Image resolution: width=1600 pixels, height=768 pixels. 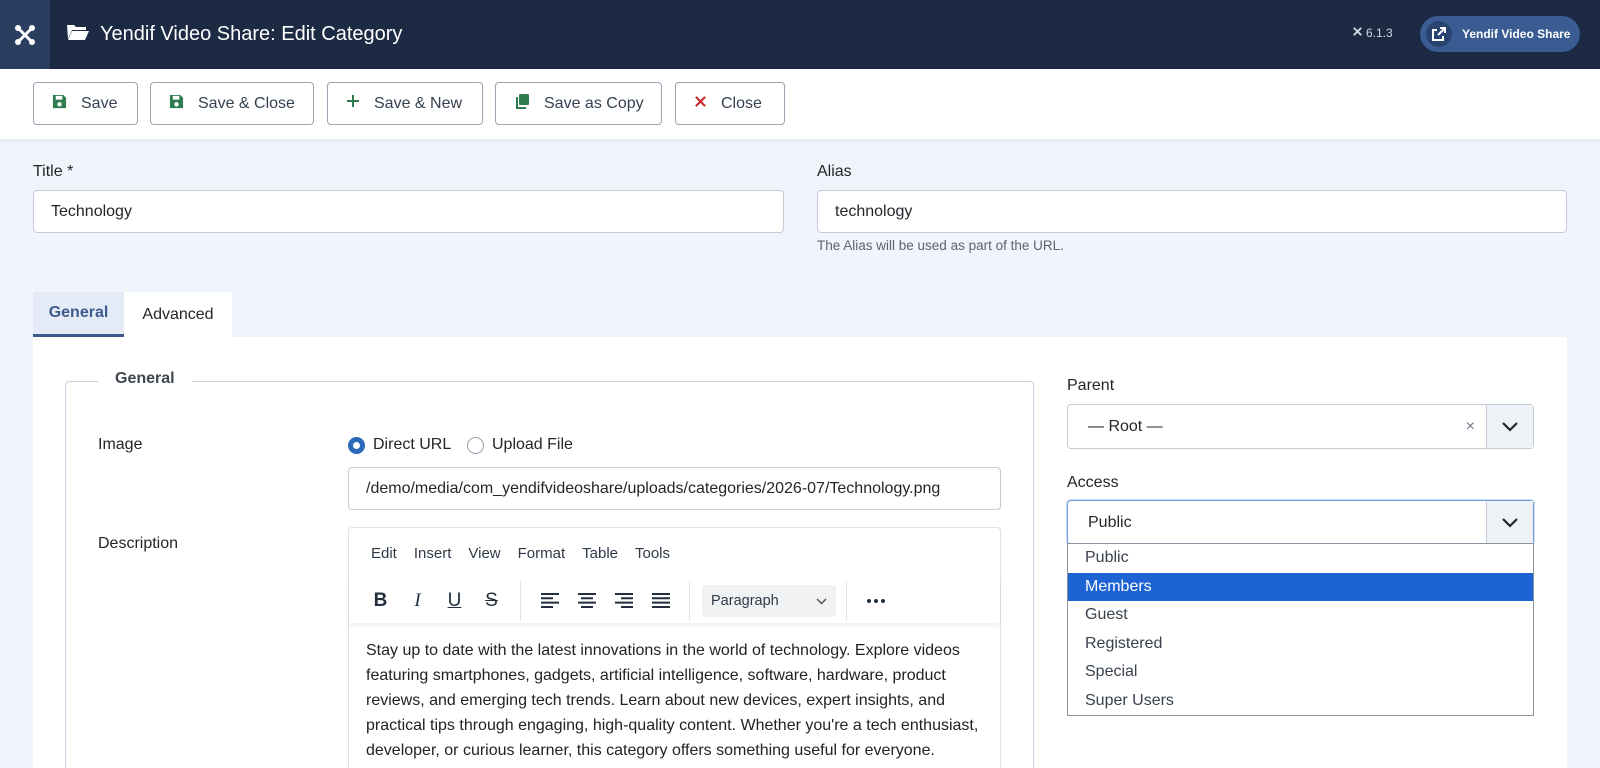 What do you see at coordinates (586, 601) in the screenshot?
I see `align-center-icon` at bounding box center [586, 601].